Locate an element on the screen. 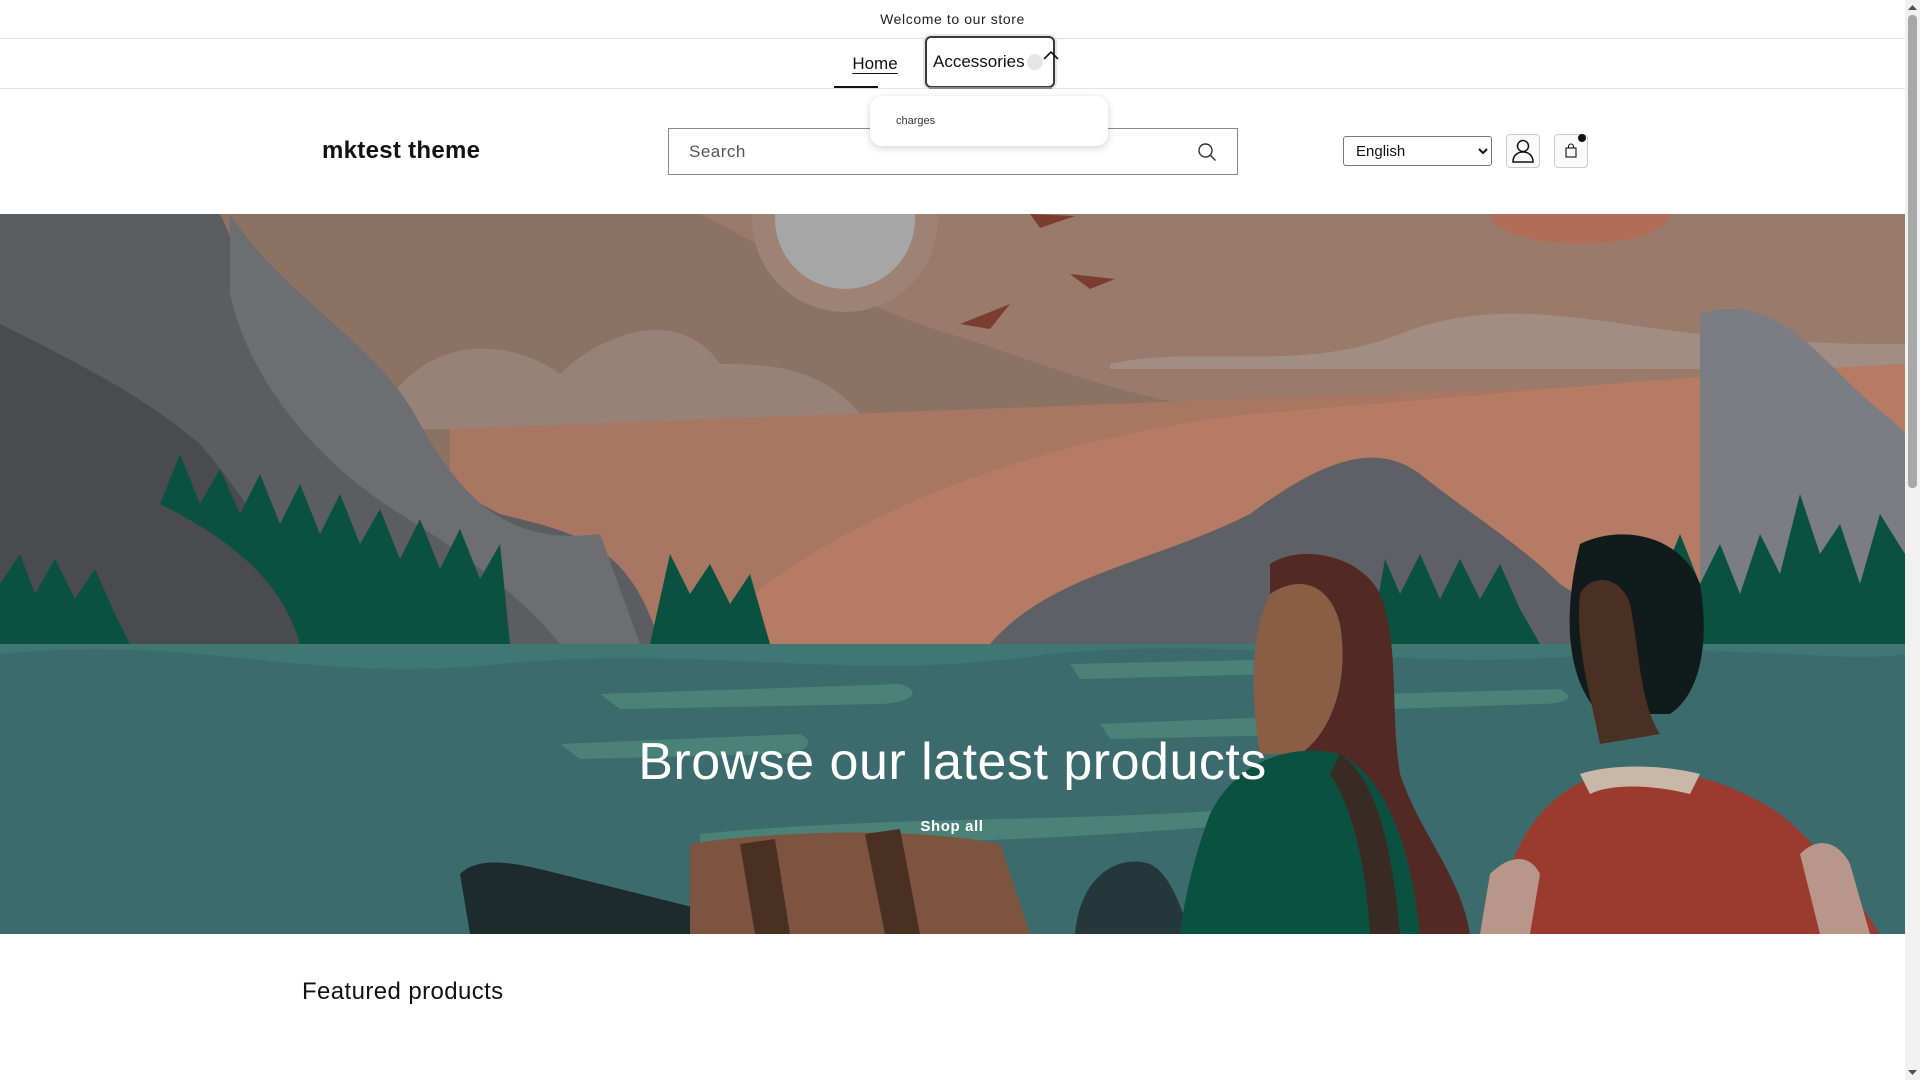 This screenshot has width=1920, height=1080. scroll-up-arrow-icon is located at coordinates (1912, 7).